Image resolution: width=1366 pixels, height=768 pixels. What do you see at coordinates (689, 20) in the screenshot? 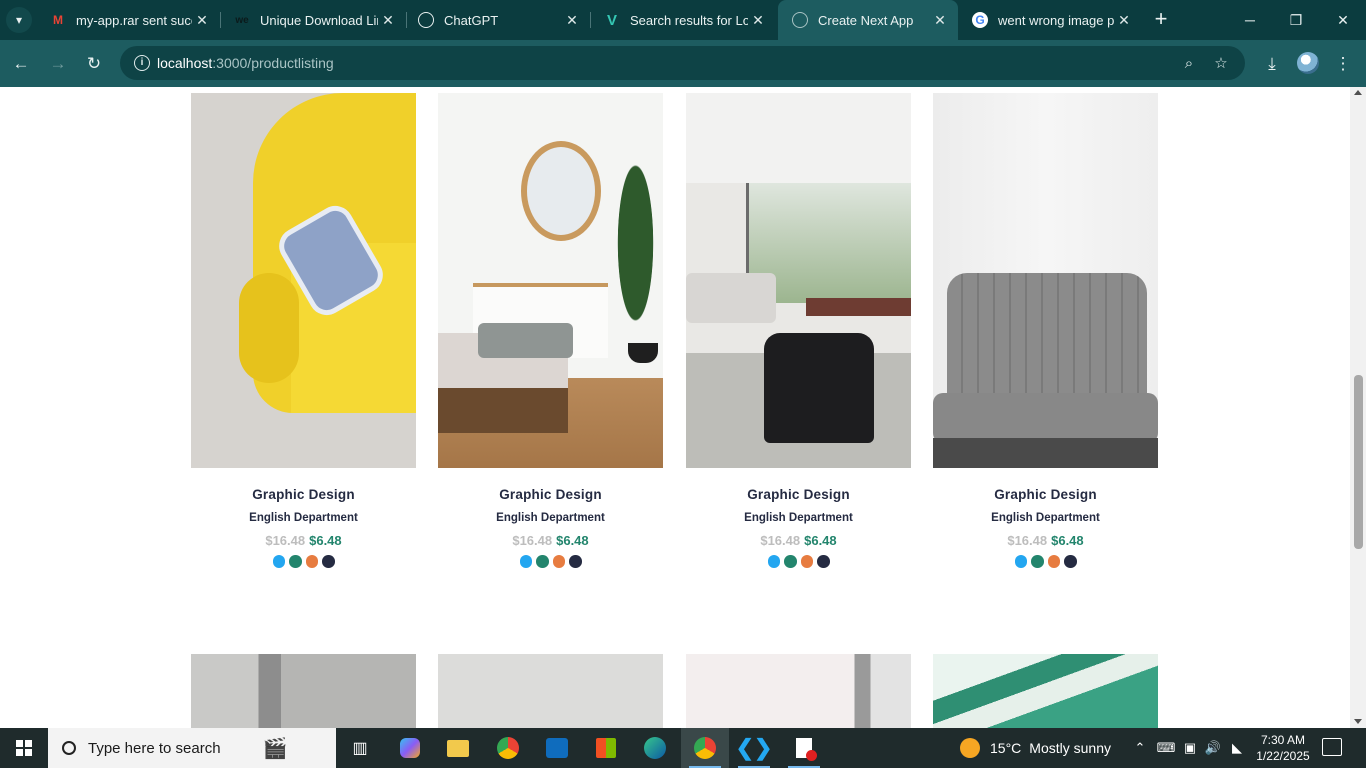
I see `tab-title: Search results for Logo` at bounding box center [689, 20].